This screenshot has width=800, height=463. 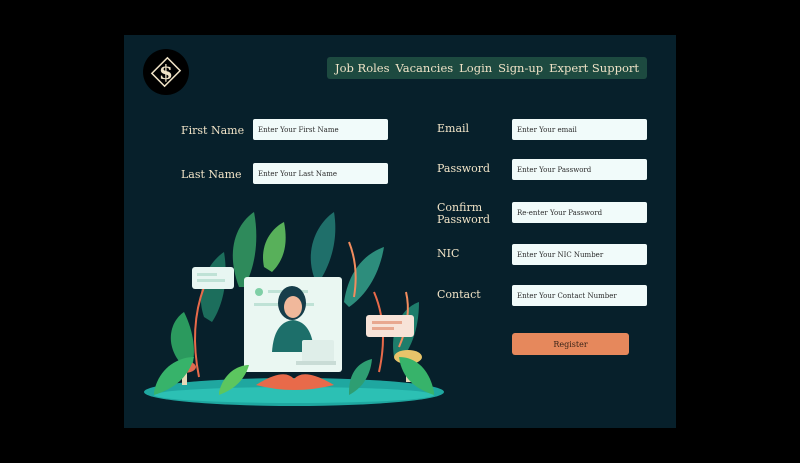 What do you see at coordinates (475, 68) in the screenshot?
I see `nav-login: Login` at bounding box center [475, 68].